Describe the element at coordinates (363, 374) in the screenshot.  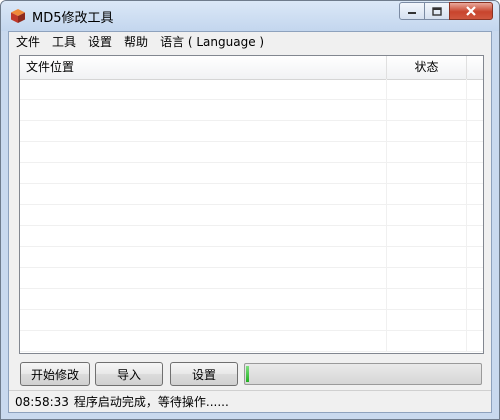
I see `progress-bar` at that location.